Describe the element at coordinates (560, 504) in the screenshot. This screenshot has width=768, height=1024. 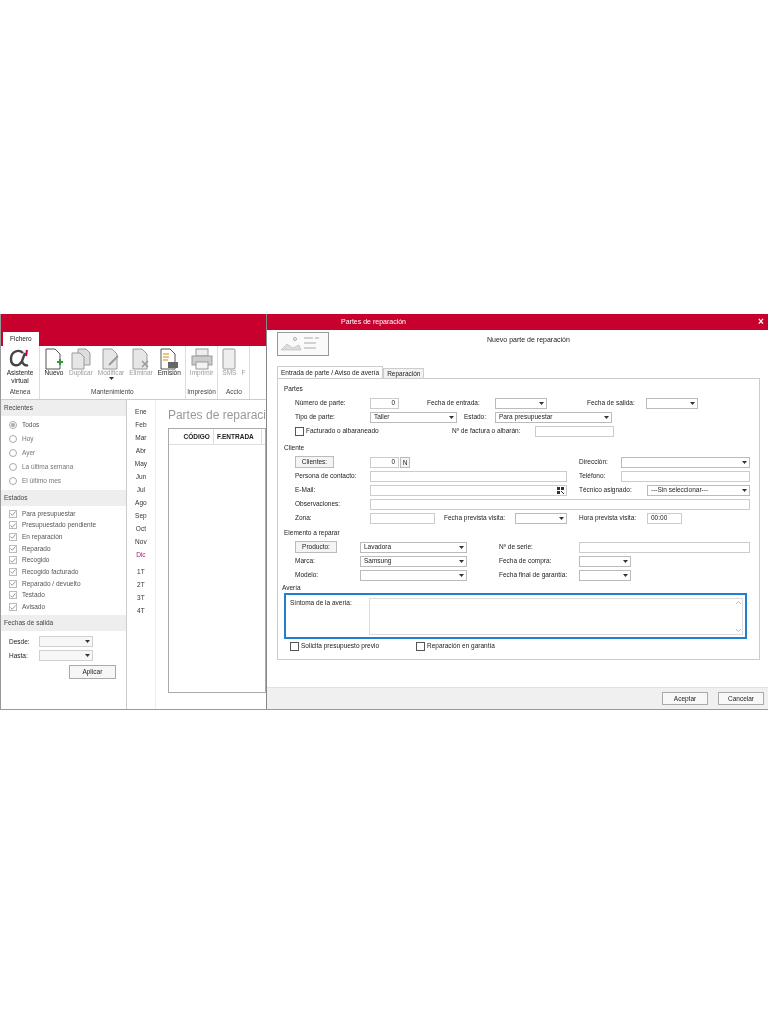
I see `notes-field` at that location.